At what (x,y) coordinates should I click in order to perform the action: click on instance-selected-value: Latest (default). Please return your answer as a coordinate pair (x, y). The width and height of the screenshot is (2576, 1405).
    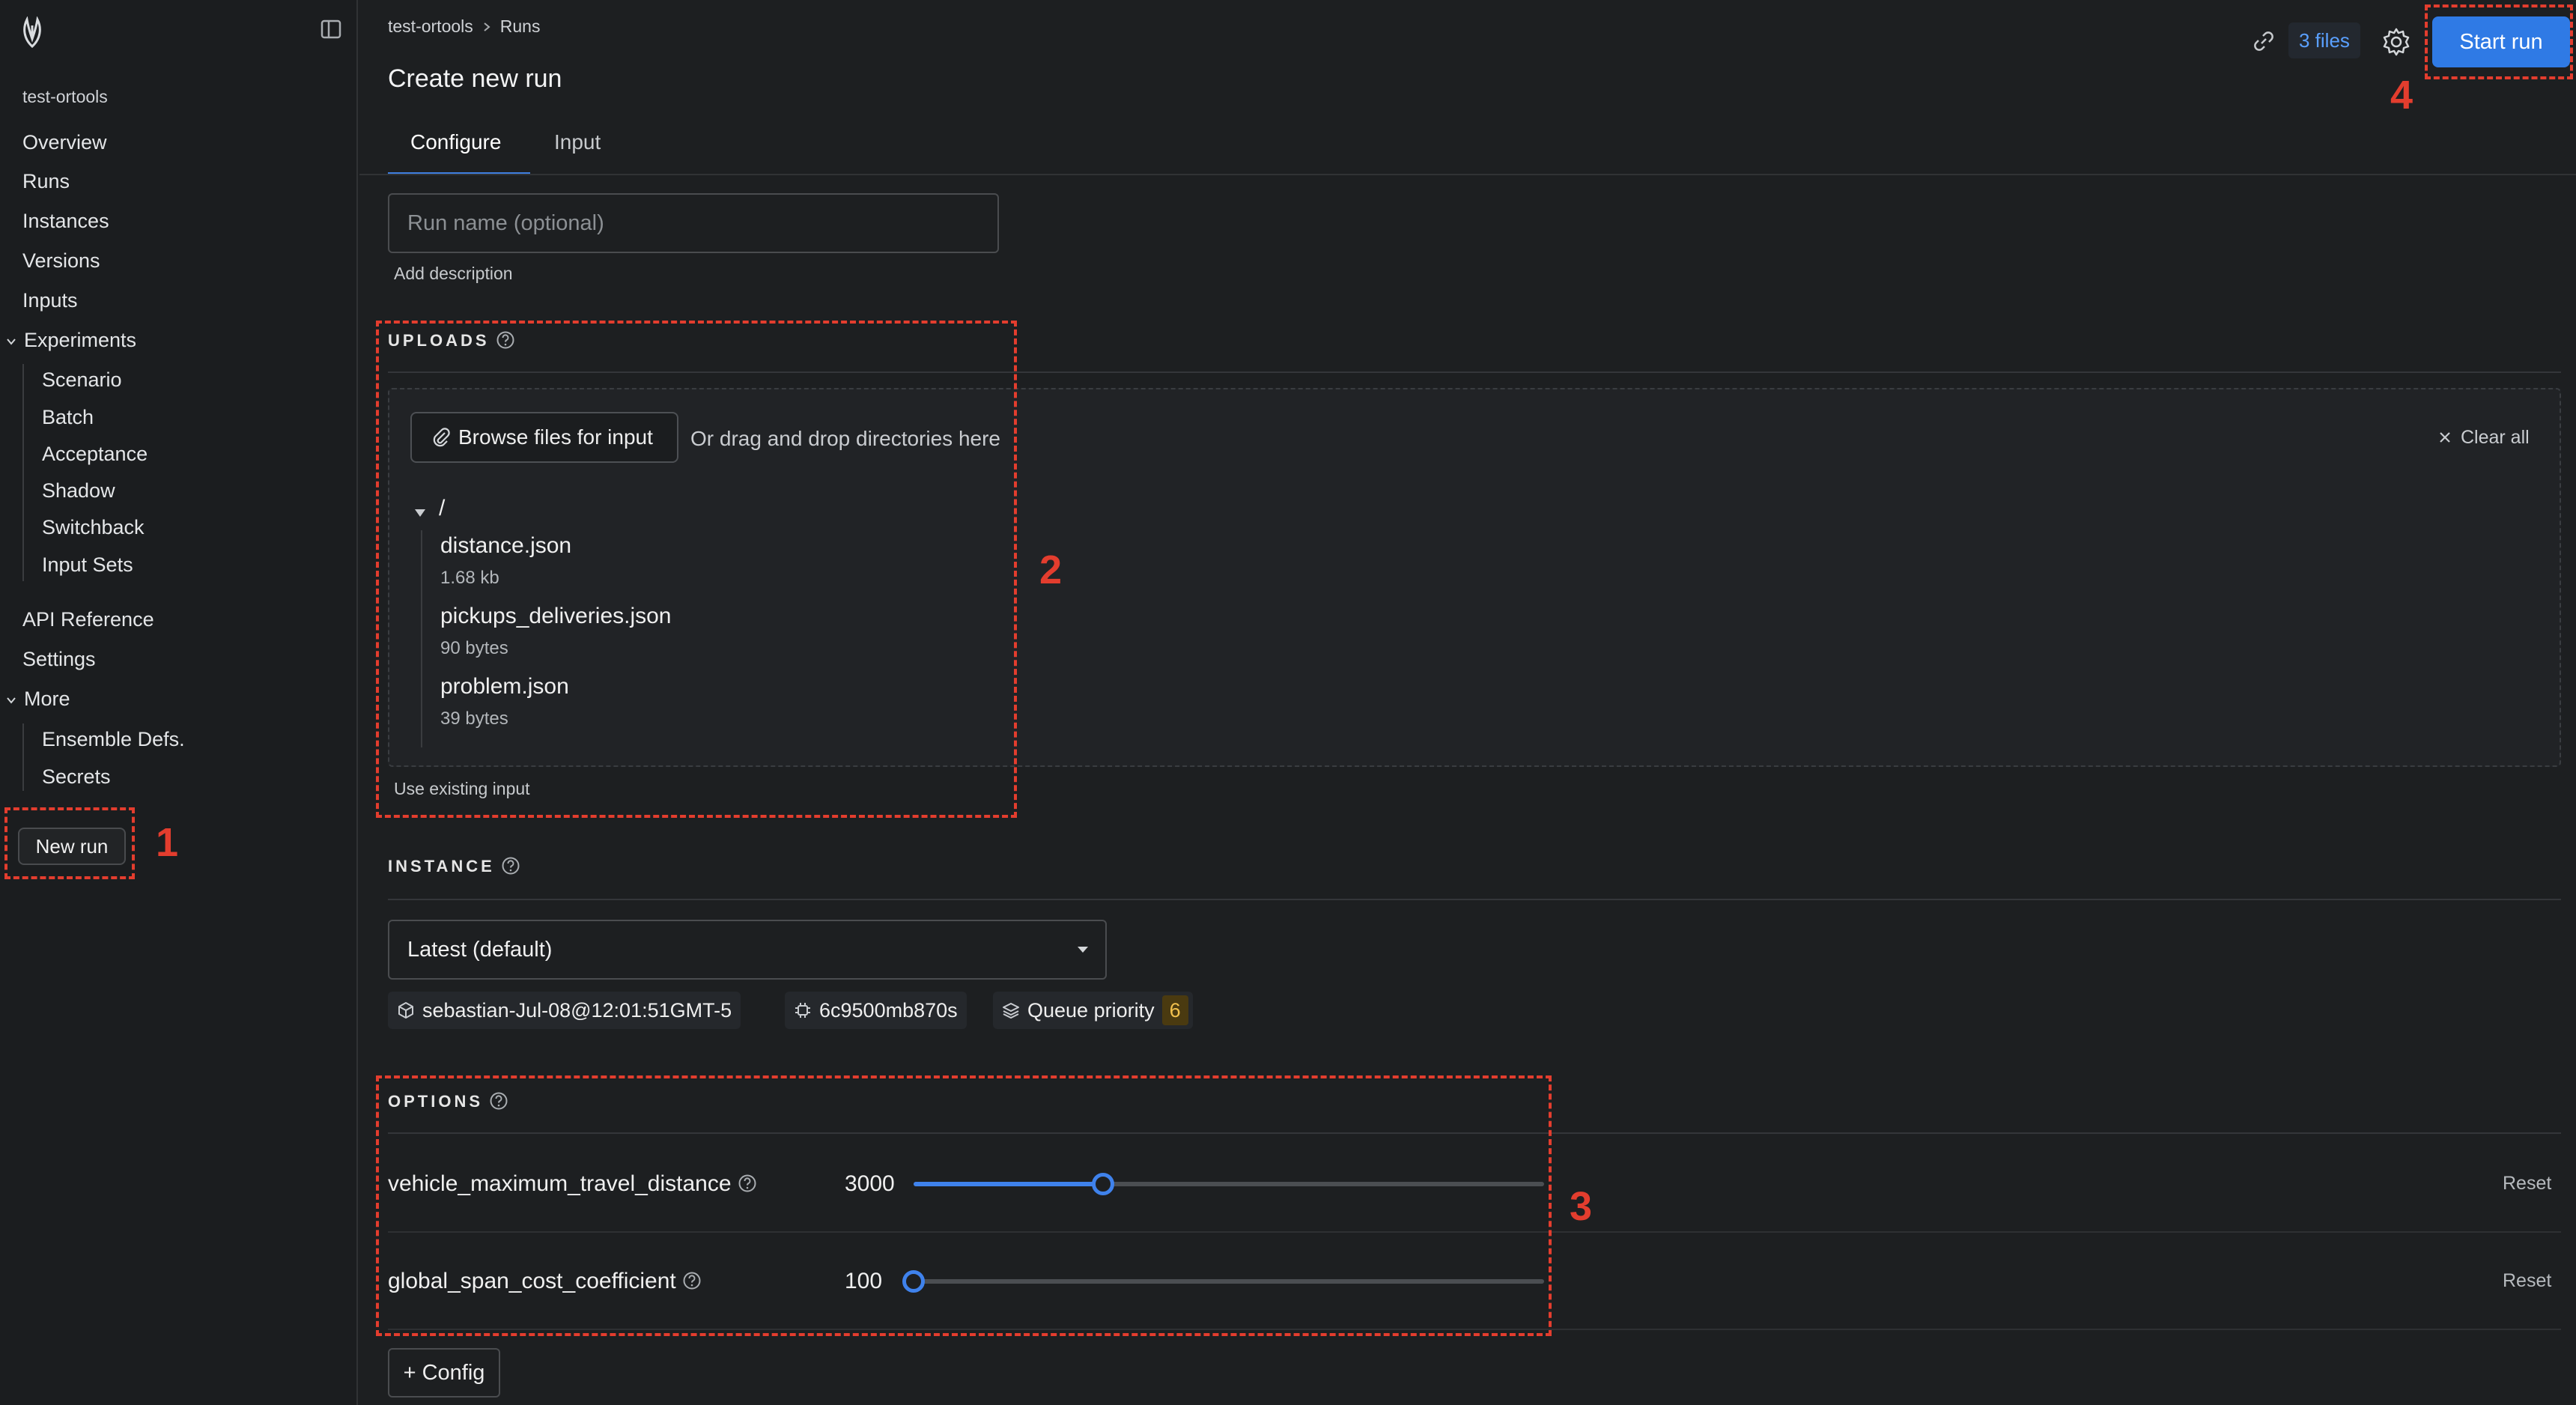
    Looking at the image, I should click on (480, 950).